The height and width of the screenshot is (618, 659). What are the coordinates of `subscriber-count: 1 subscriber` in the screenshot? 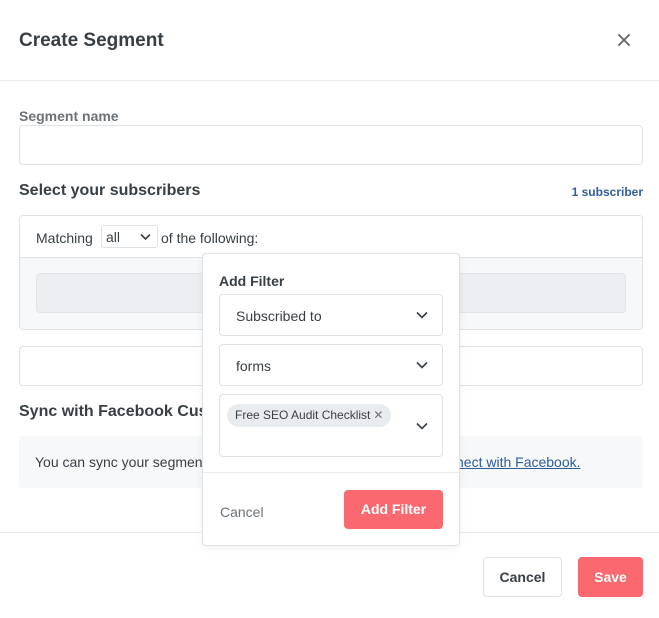 It's located at (607, 192).